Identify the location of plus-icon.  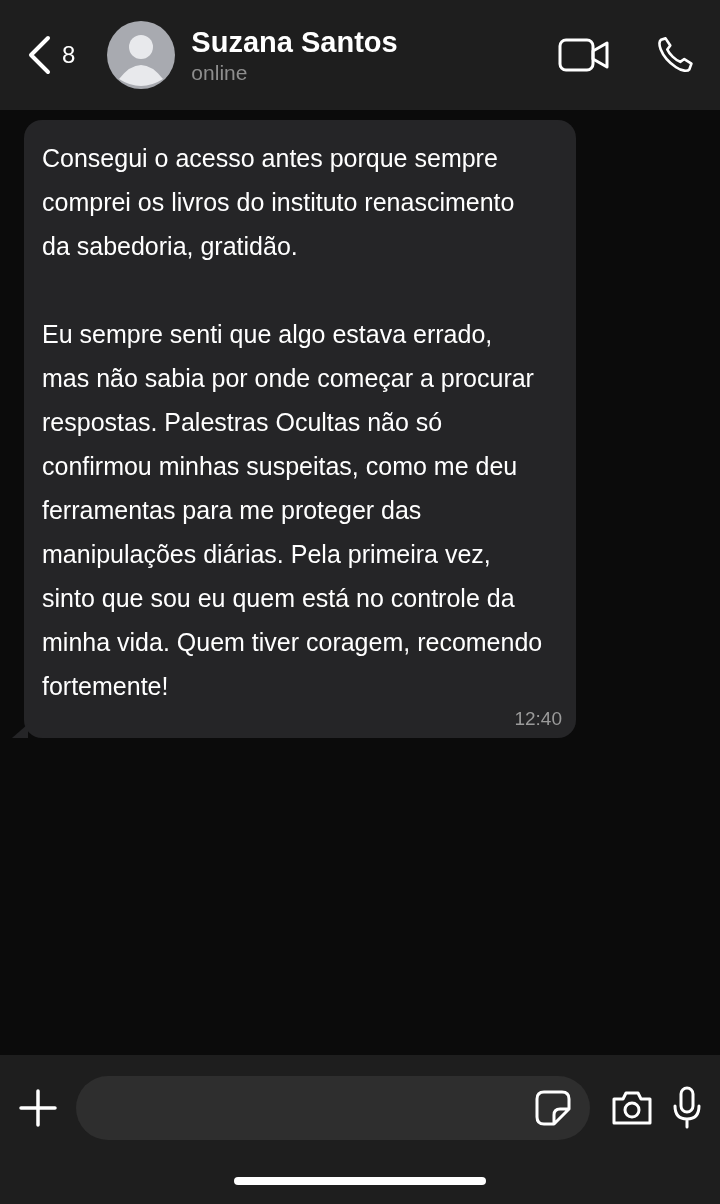
(38, 1108).